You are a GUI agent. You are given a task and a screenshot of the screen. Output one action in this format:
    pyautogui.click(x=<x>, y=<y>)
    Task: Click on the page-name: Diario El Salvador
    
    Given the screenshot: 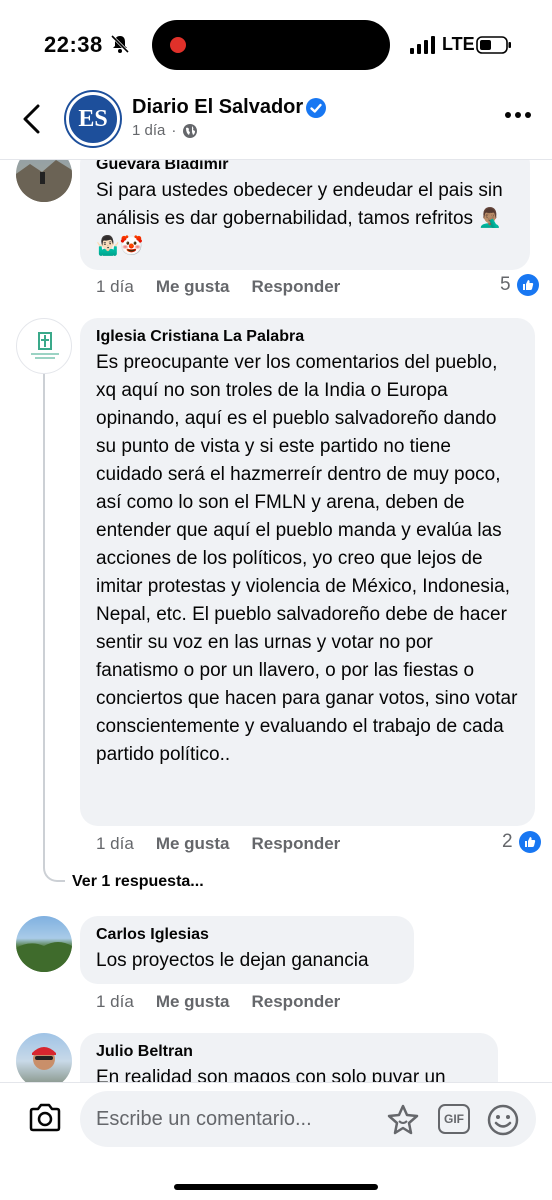 What is the action you would take?
    pyautogui.click(x=217, y=107)
    